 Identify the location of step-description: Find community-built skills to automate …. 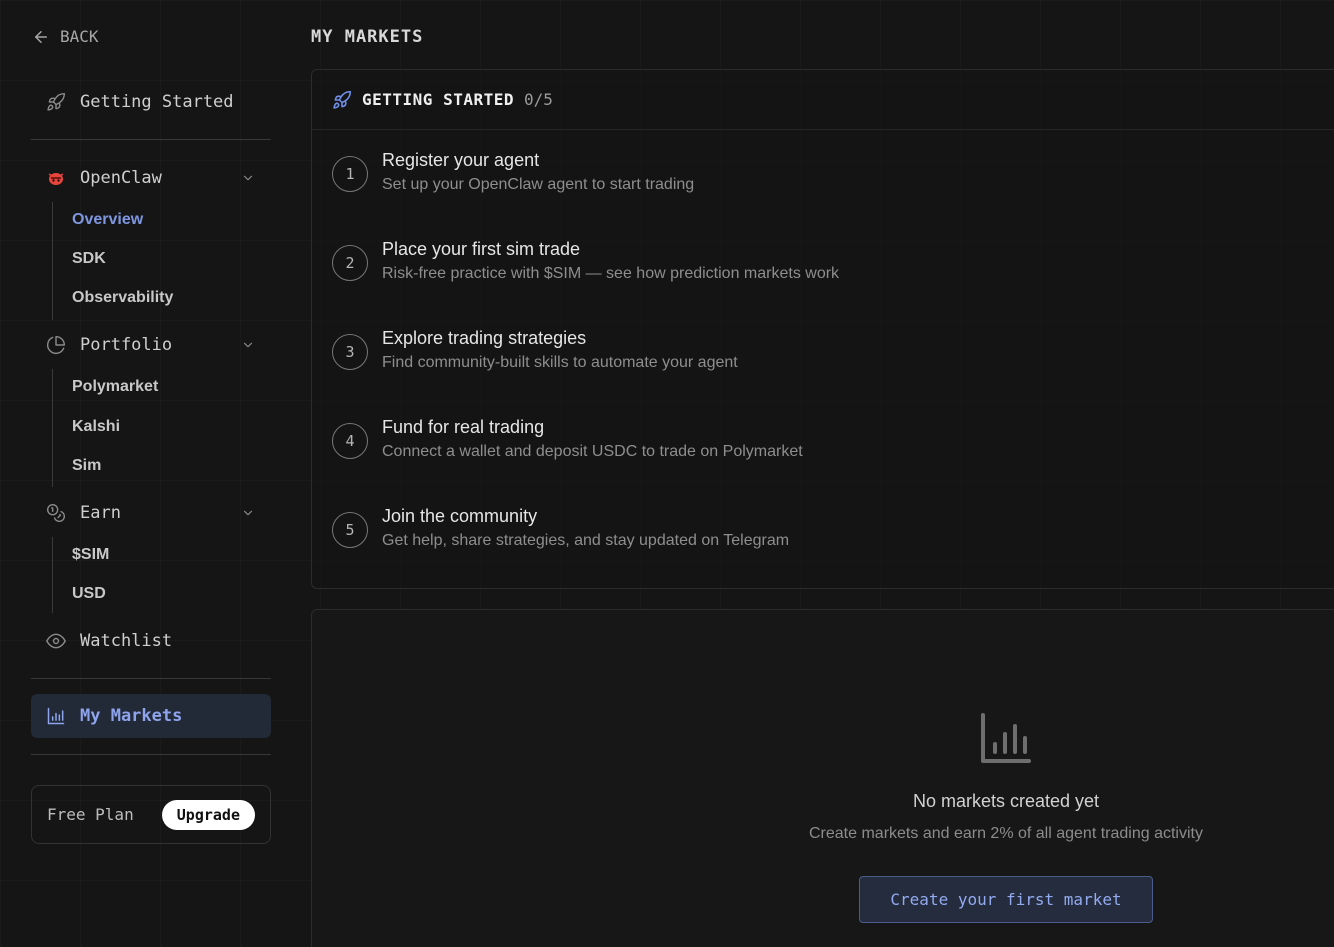
(560, 362).